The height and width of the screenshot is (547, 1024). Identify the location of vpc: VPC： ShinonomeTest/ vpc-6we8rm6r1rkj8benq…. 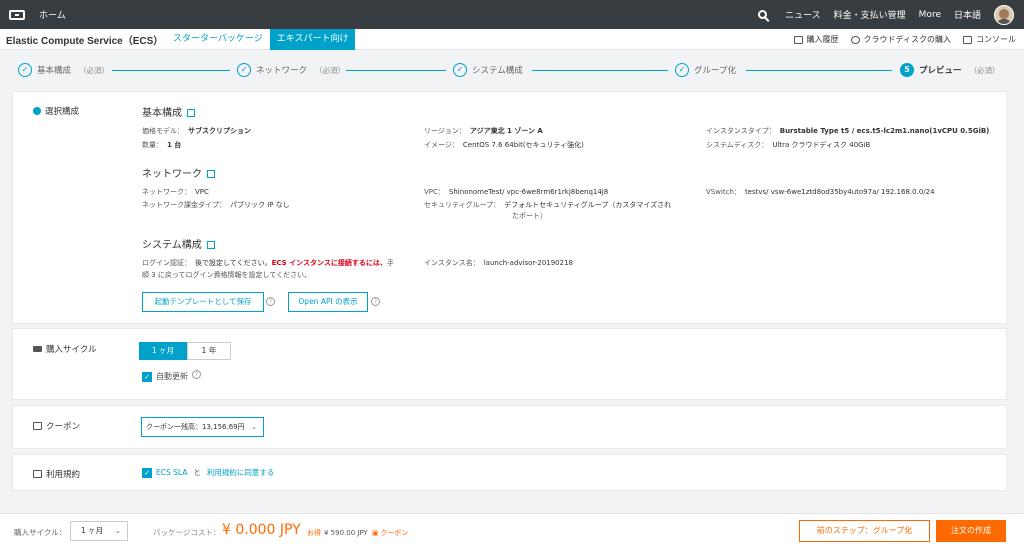
(516, 192).